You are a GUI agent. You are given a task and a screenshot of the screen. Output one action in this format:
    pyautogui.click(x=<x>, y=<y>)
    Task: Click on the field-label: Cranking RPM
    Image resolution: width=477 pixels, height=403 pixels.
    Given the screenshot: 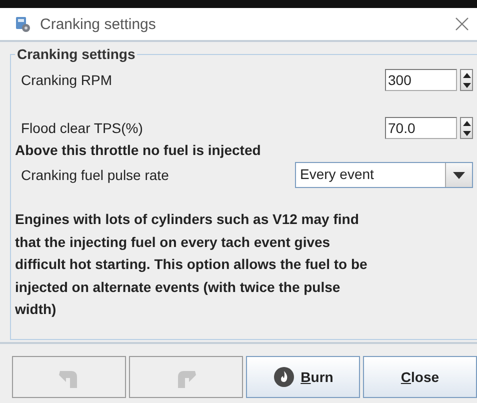 What is the action you would take?
    pyautogui.click(x=66, y=80)
    